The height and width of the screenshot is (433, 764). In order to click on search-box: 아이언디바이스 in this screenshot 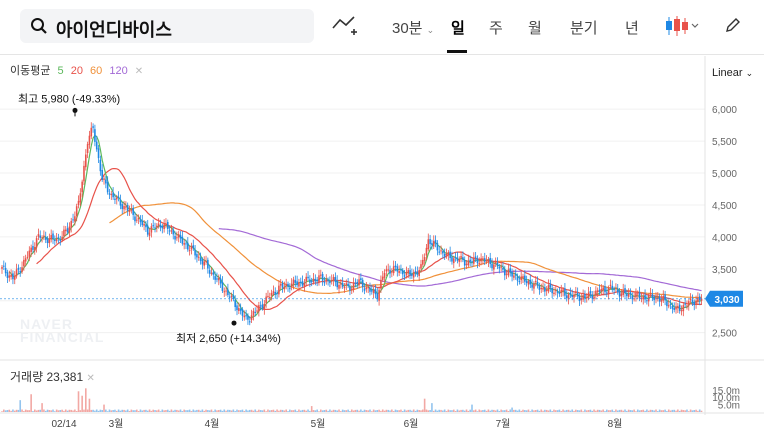, I will do `click(167, 26)`.